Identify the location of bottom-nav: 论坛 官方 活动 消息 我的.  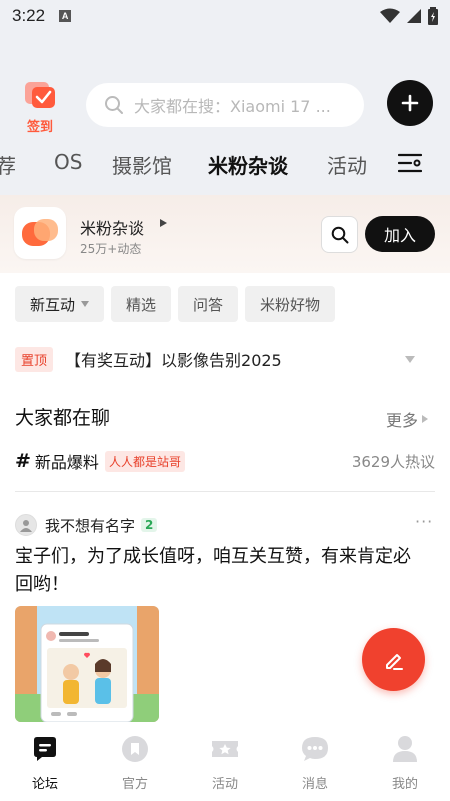
(225, 761).